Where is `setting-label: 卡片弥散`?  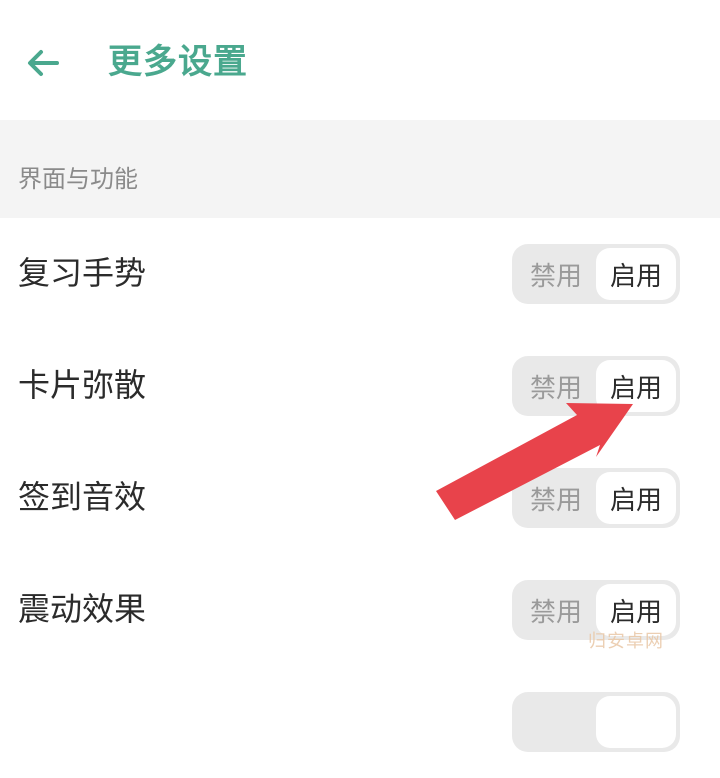
setting-label: 卡片弥散 is located at coordinates (82, 385).